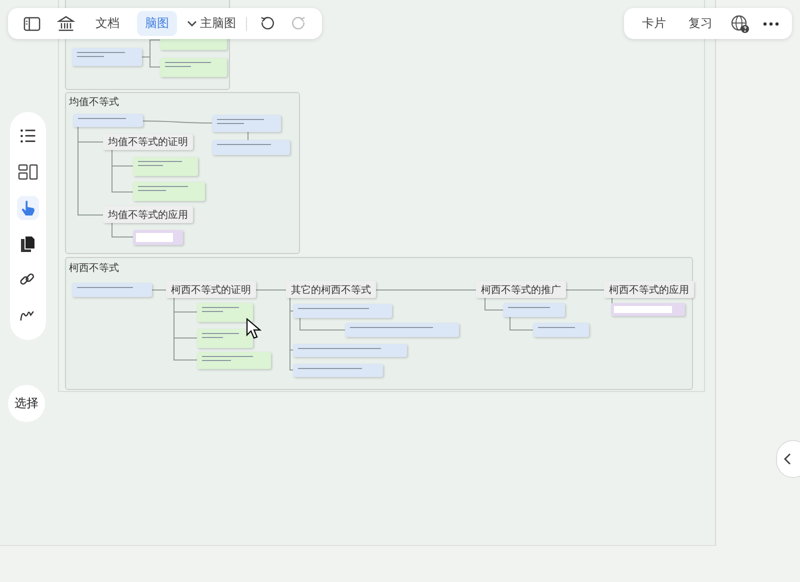 The height and width of the screenshot is (582, 800). I want to click on list-icon, so click(28, 136).